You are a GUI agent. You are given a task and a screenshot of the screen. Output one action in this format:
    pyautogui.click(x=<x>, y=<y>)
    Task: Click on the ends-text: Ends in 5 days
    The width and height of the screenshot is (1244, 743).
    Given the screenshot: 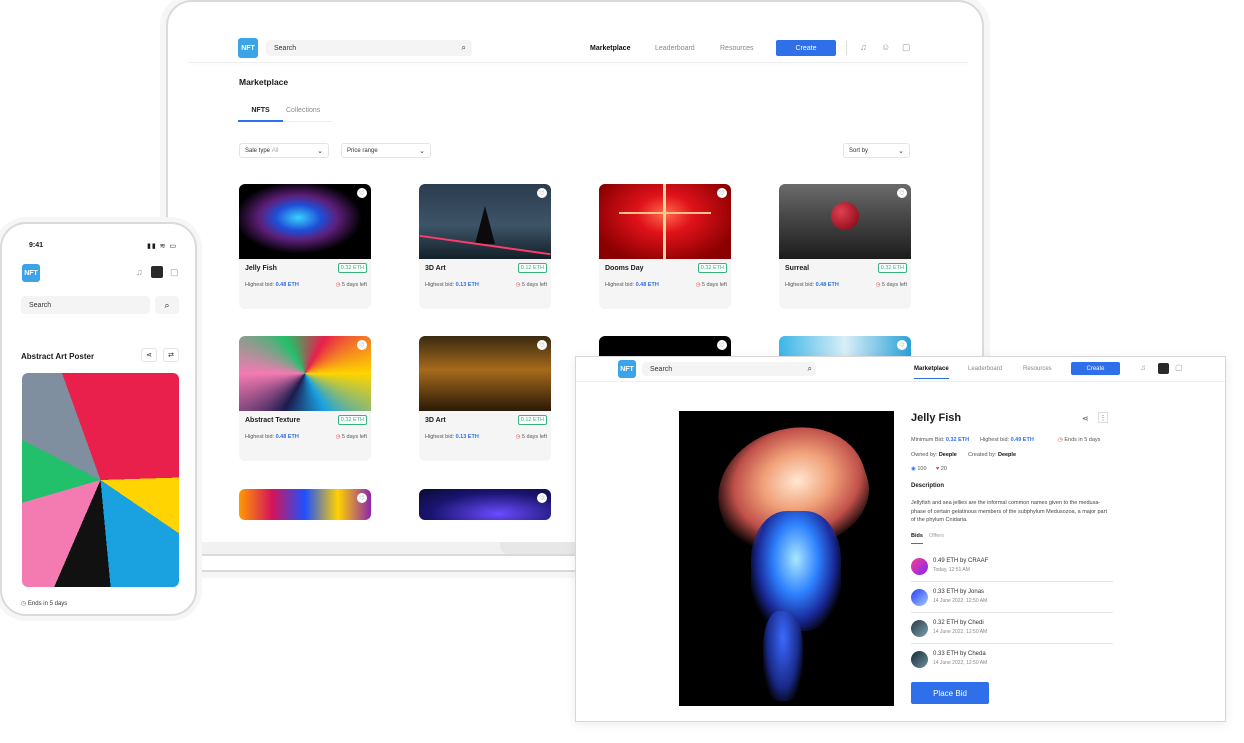 What is the action you would take?
    pyautogui.click(x=47, y=604)
    